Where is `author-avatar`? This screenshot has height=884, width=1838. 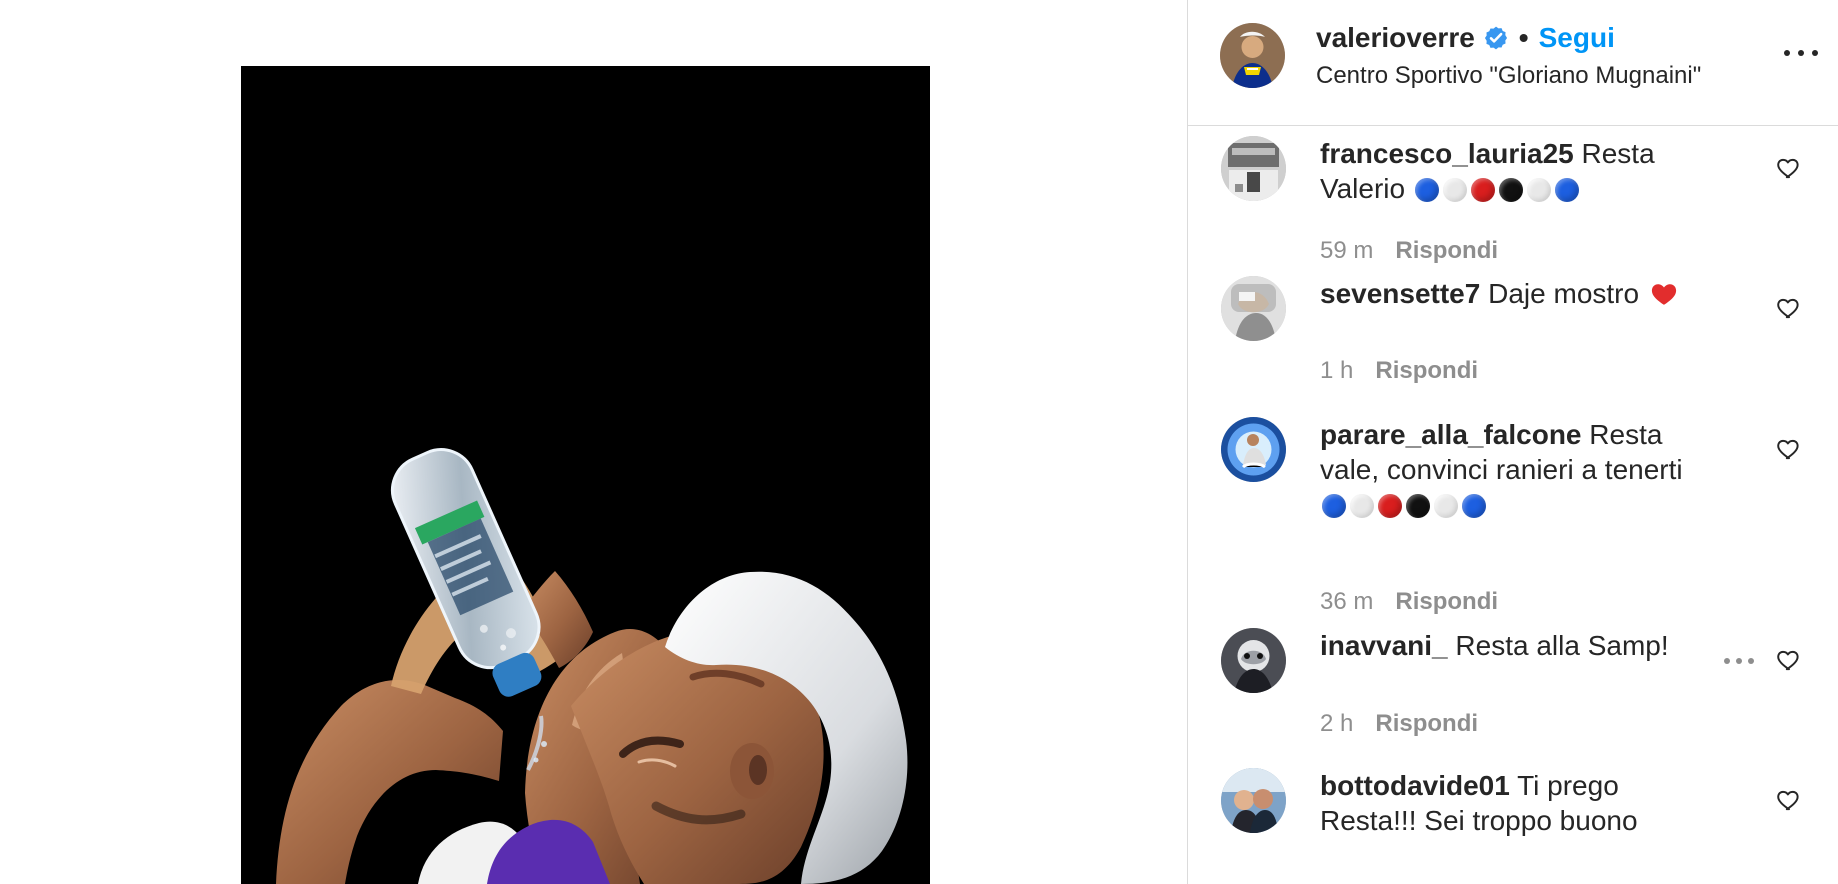
author-avatar is located at coordinates (1252, 55).